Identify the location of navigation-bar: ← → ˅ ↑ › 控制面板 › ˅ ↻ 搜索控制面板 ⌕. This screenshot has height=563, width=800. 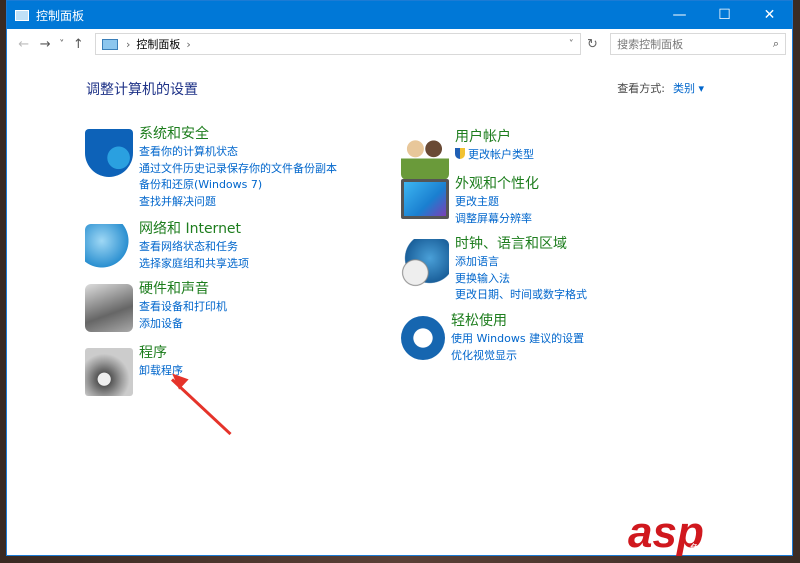
(399, 44).